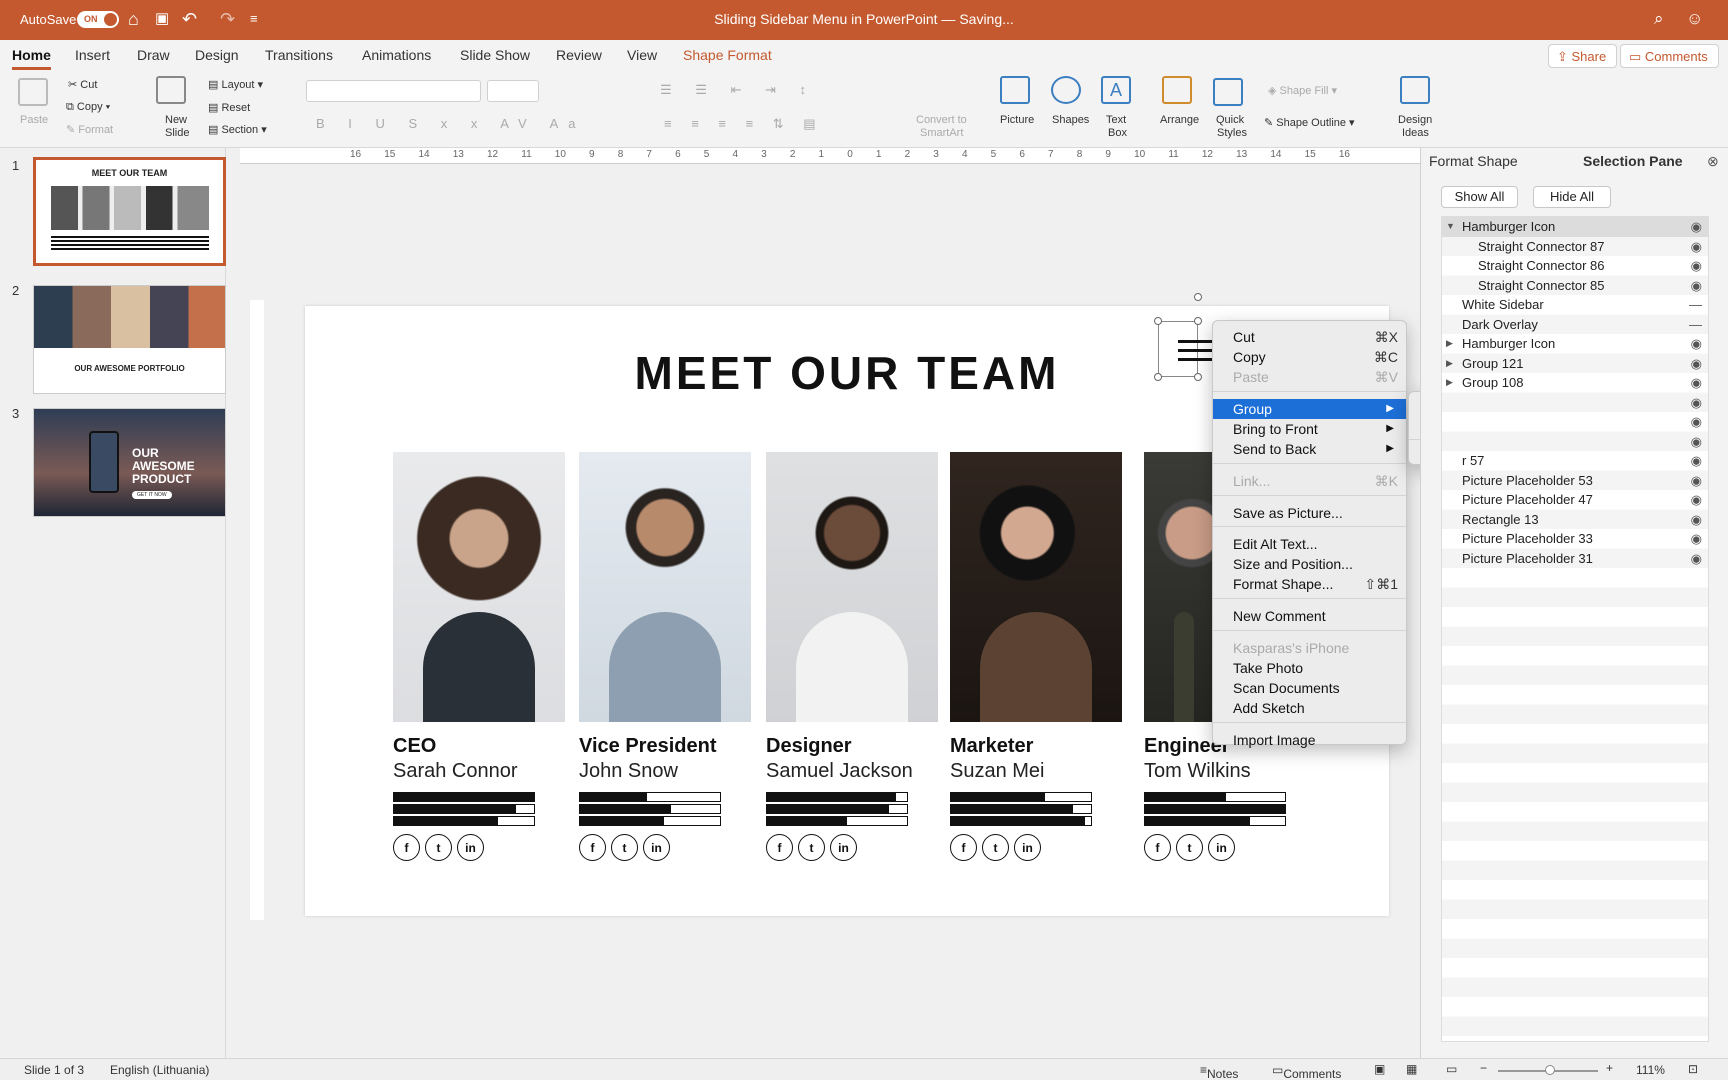  What do you see at coordinates (1179, 120) in the screenshot?
I see `arrange-button: Arrange` at bounding box center [1179, 120].